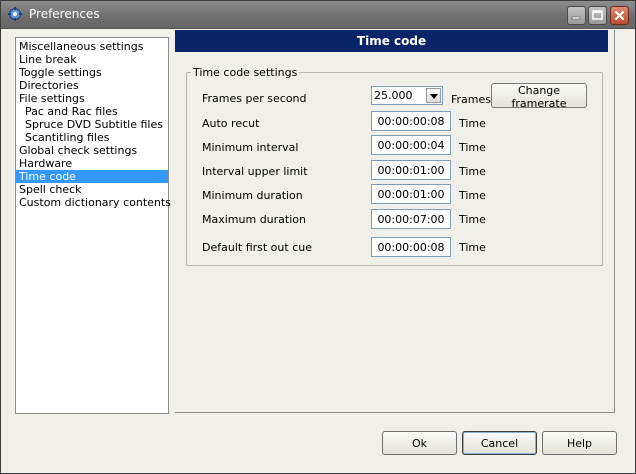 The height and width of the screenshot is (474, 636). What do you see at coordinates (252, 195) in the screenshot?
I see `minimum-duration-label: Minimum duration` at bounding box center [252, 195].